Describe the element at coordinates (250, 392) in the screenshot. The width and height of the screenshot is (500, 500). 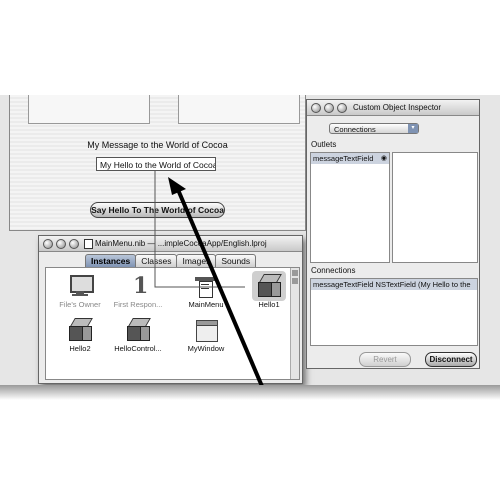
I see `screen-shadow` at that location.